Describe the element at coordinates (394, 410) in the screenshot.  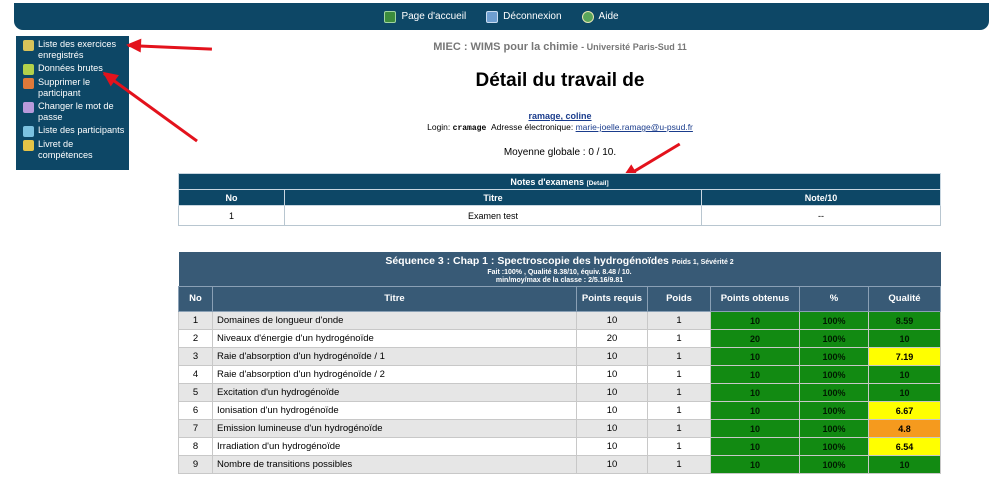
I see `row-title-cell: Ionisation d'un hydrogénoïde` at that location.